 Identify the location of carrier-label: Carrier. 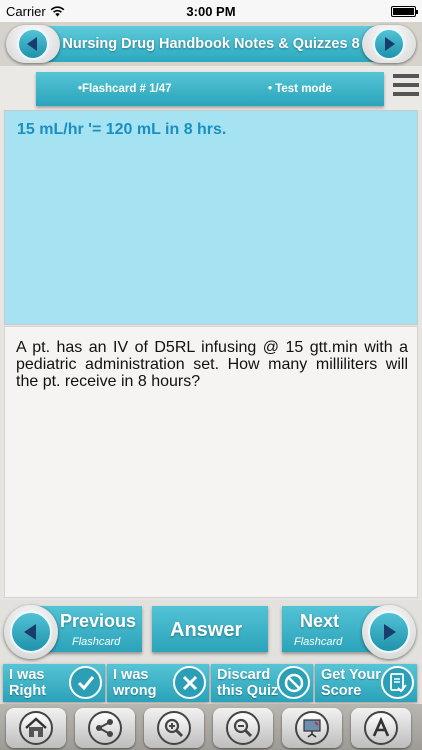
(26, 11).